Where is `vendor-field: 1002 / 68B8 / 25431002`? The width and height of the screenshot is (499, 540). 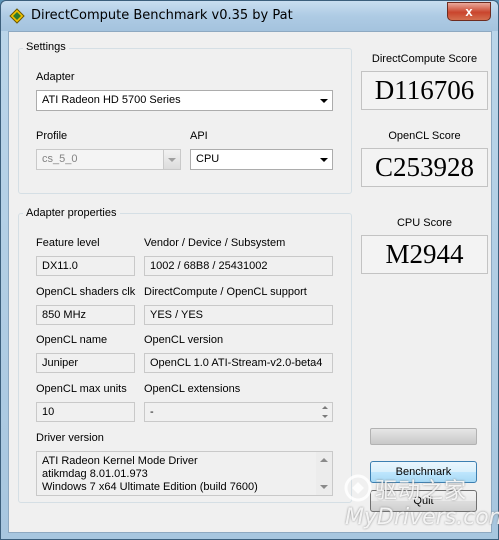 vendor-field: 1002 / 68B8 / 25431002 is located at coordinates (238, 266).